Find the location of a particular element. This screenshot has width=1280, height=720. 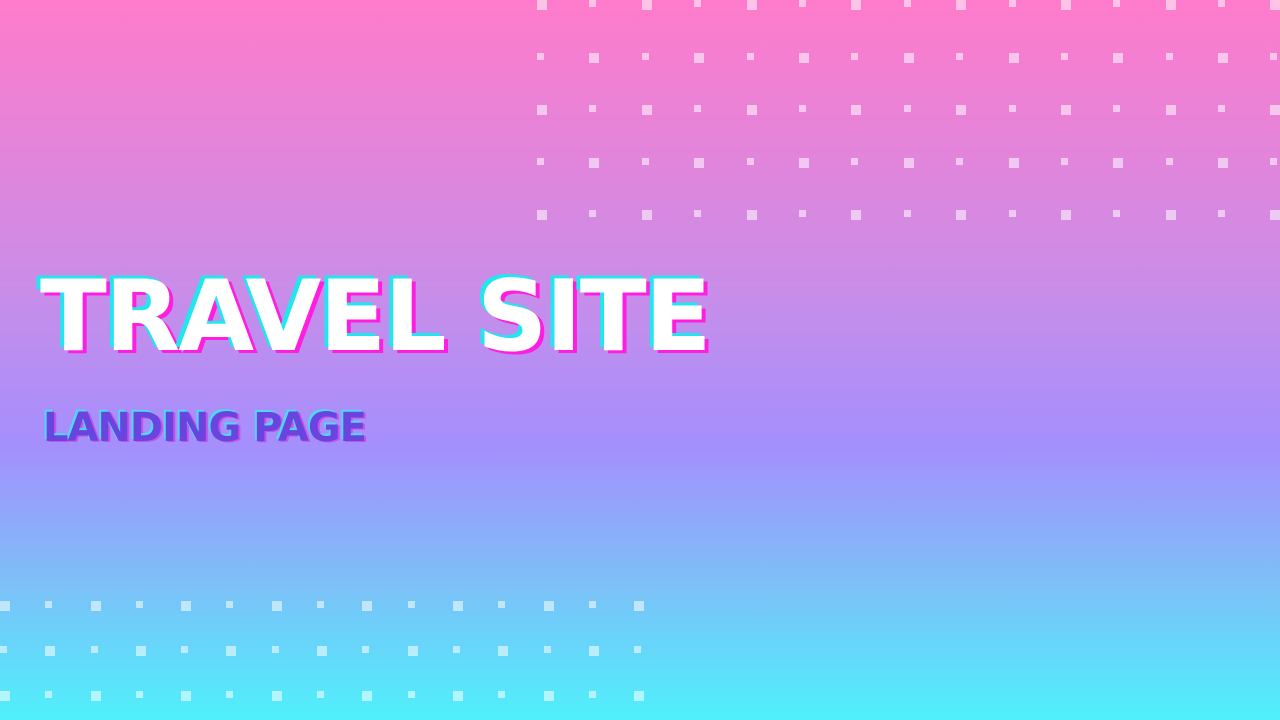

bottom-dot-pattern is located at coordinates (339, 660).